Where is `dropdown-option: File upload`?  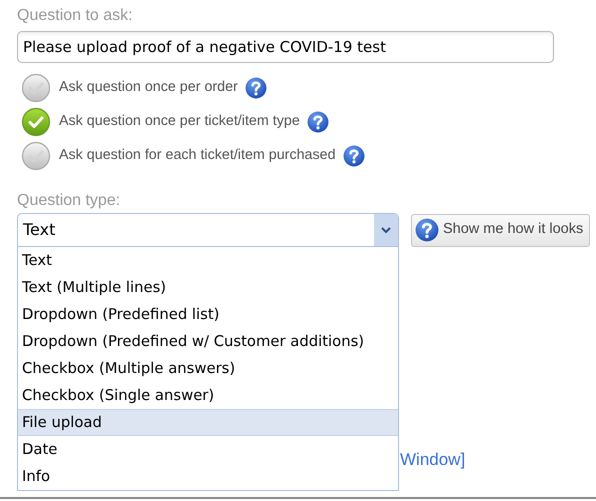
dropdown-option: File upload is located at coordinates (208, 422).